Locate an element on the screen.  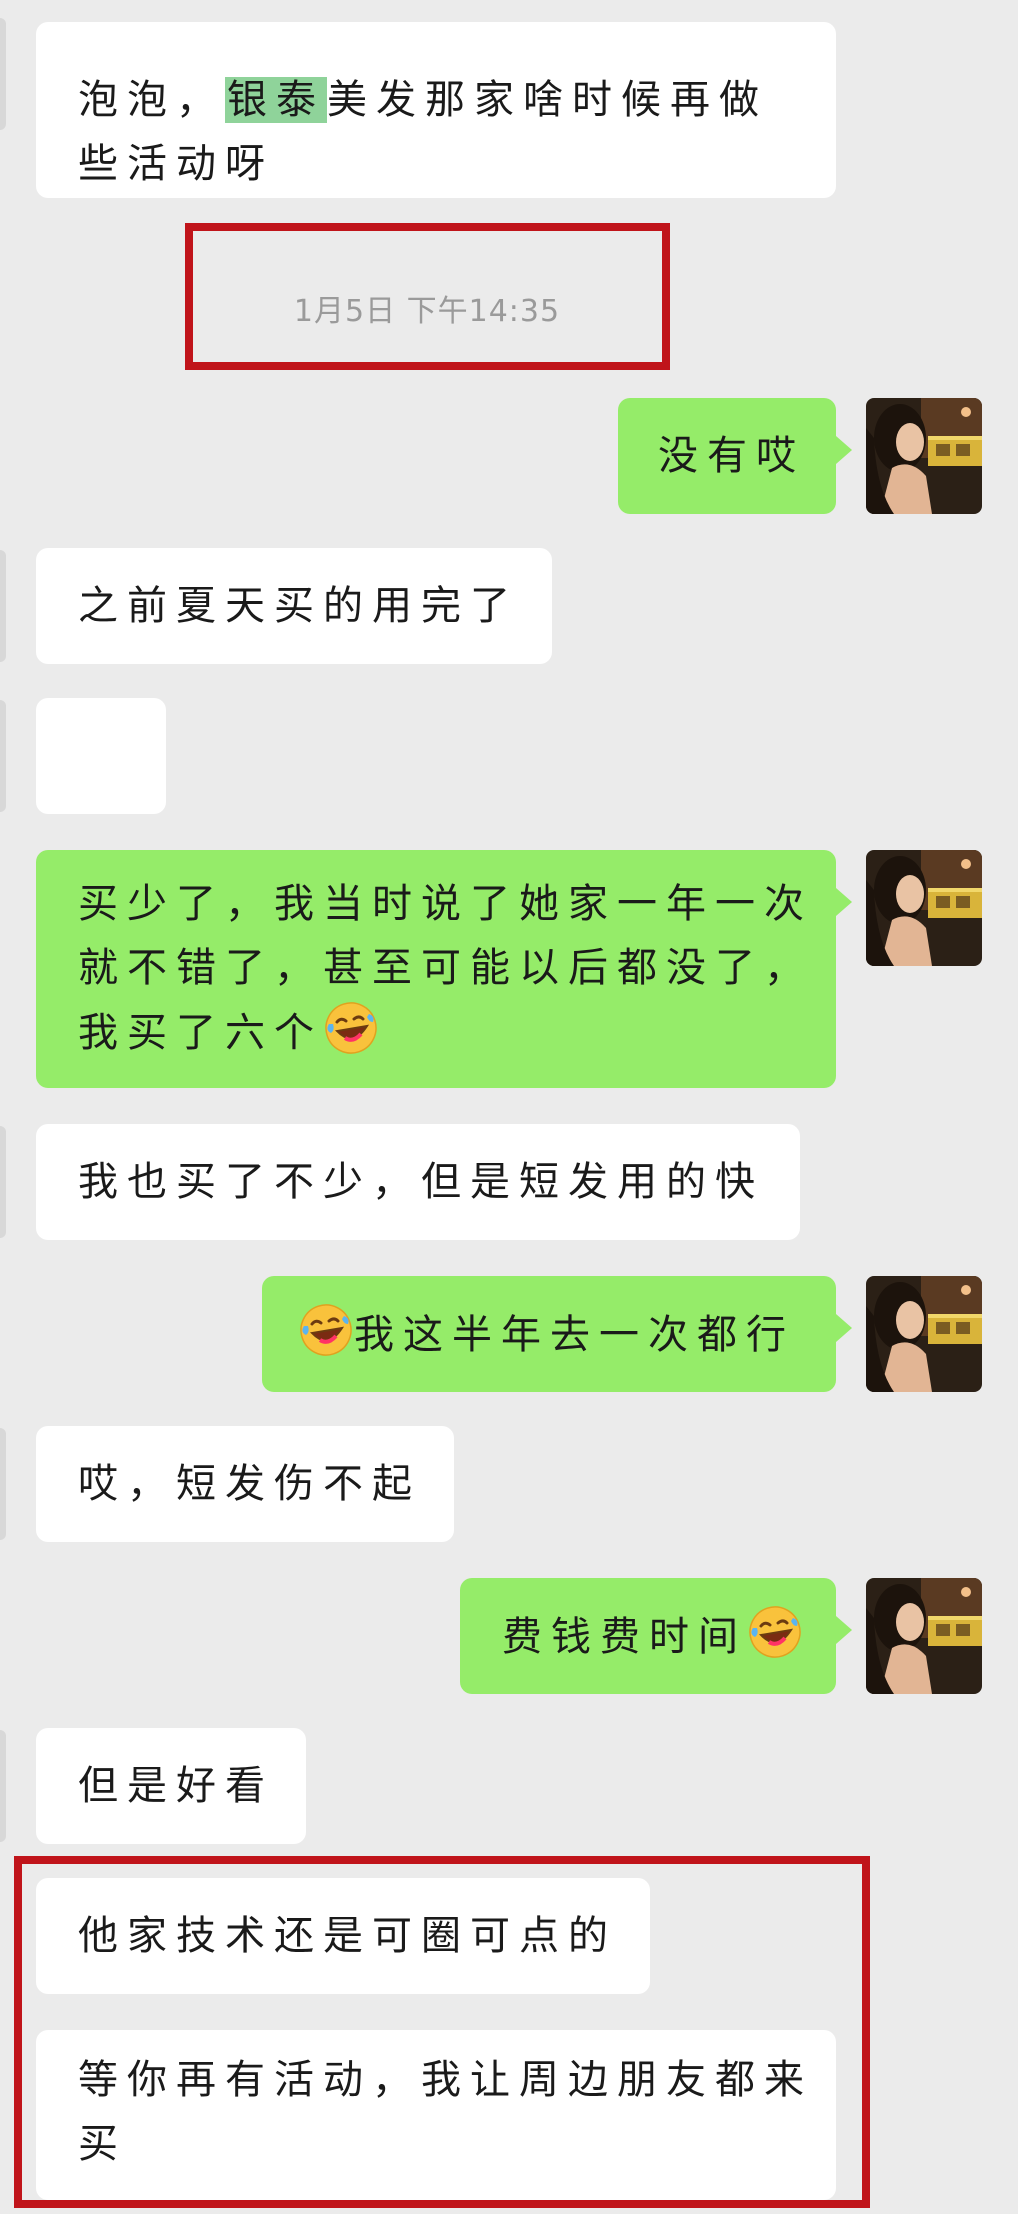
message-bubble-incoming: 等你再有活动，我让周边朋友都来买 is located at coordinates (436, 2115).